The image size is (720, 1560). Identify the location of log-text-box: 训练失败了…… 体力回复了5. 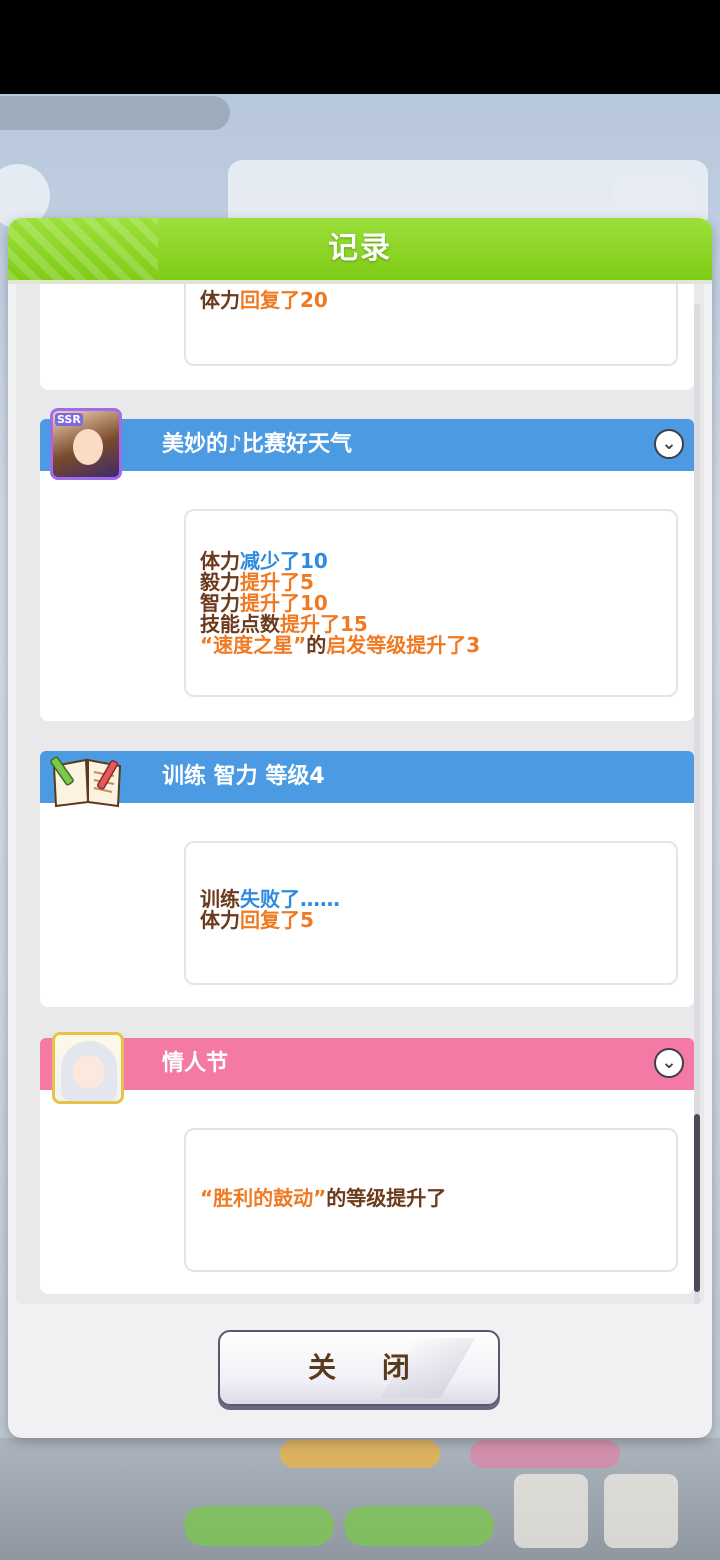
(431, 913).